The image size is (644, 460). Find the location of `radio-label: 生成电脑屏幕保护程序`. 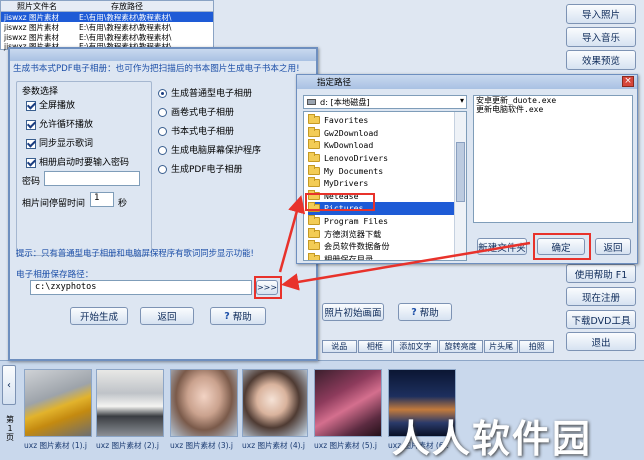

radio-label: 生成电脑屏幕保护程序 is located at coordinates (216, 151).